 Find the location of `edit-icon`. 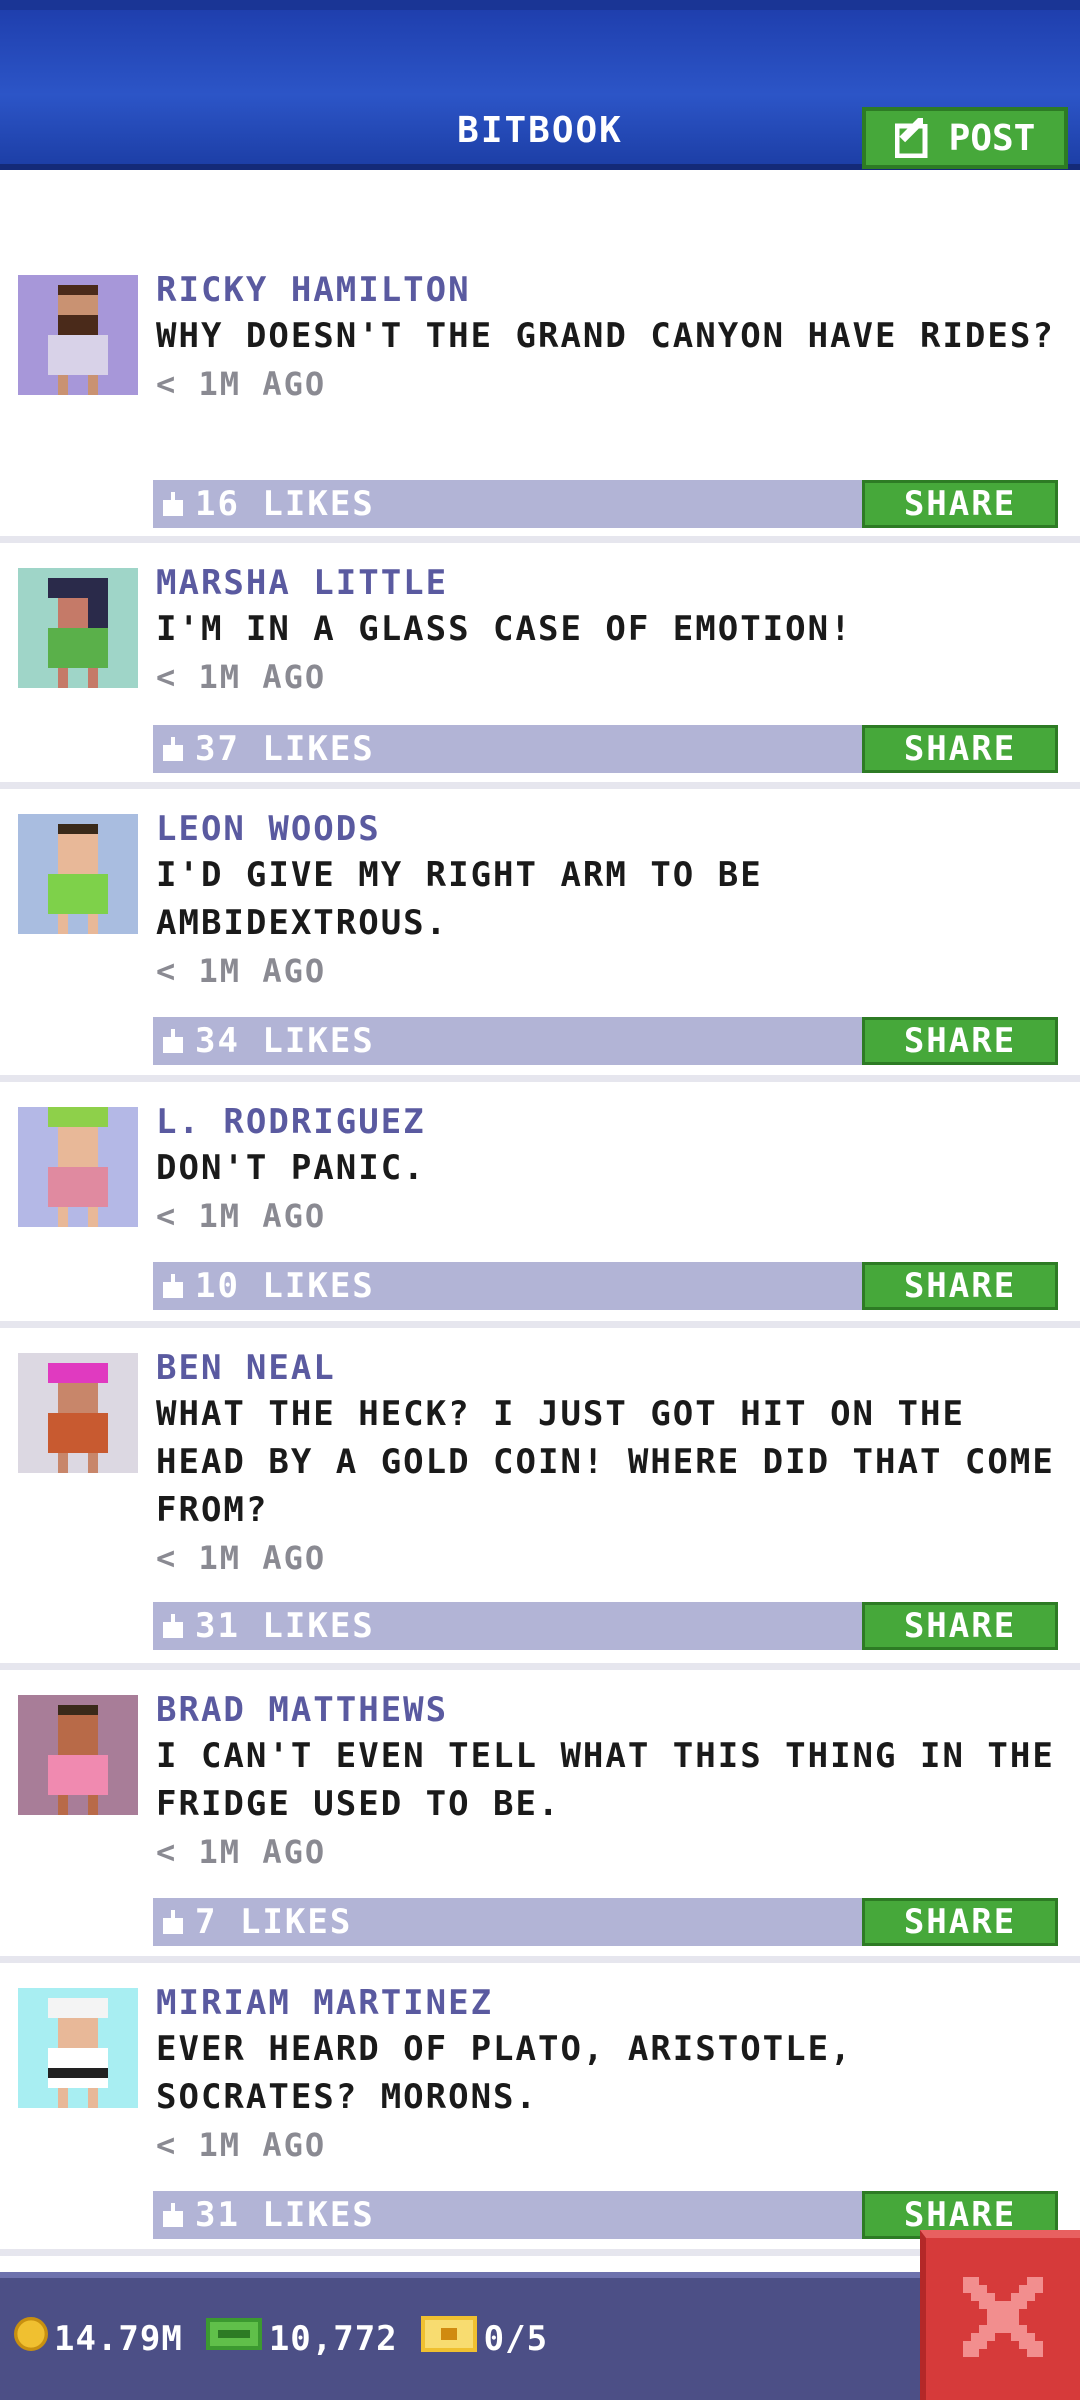

edit-icon is located at coordinates (914, 138).